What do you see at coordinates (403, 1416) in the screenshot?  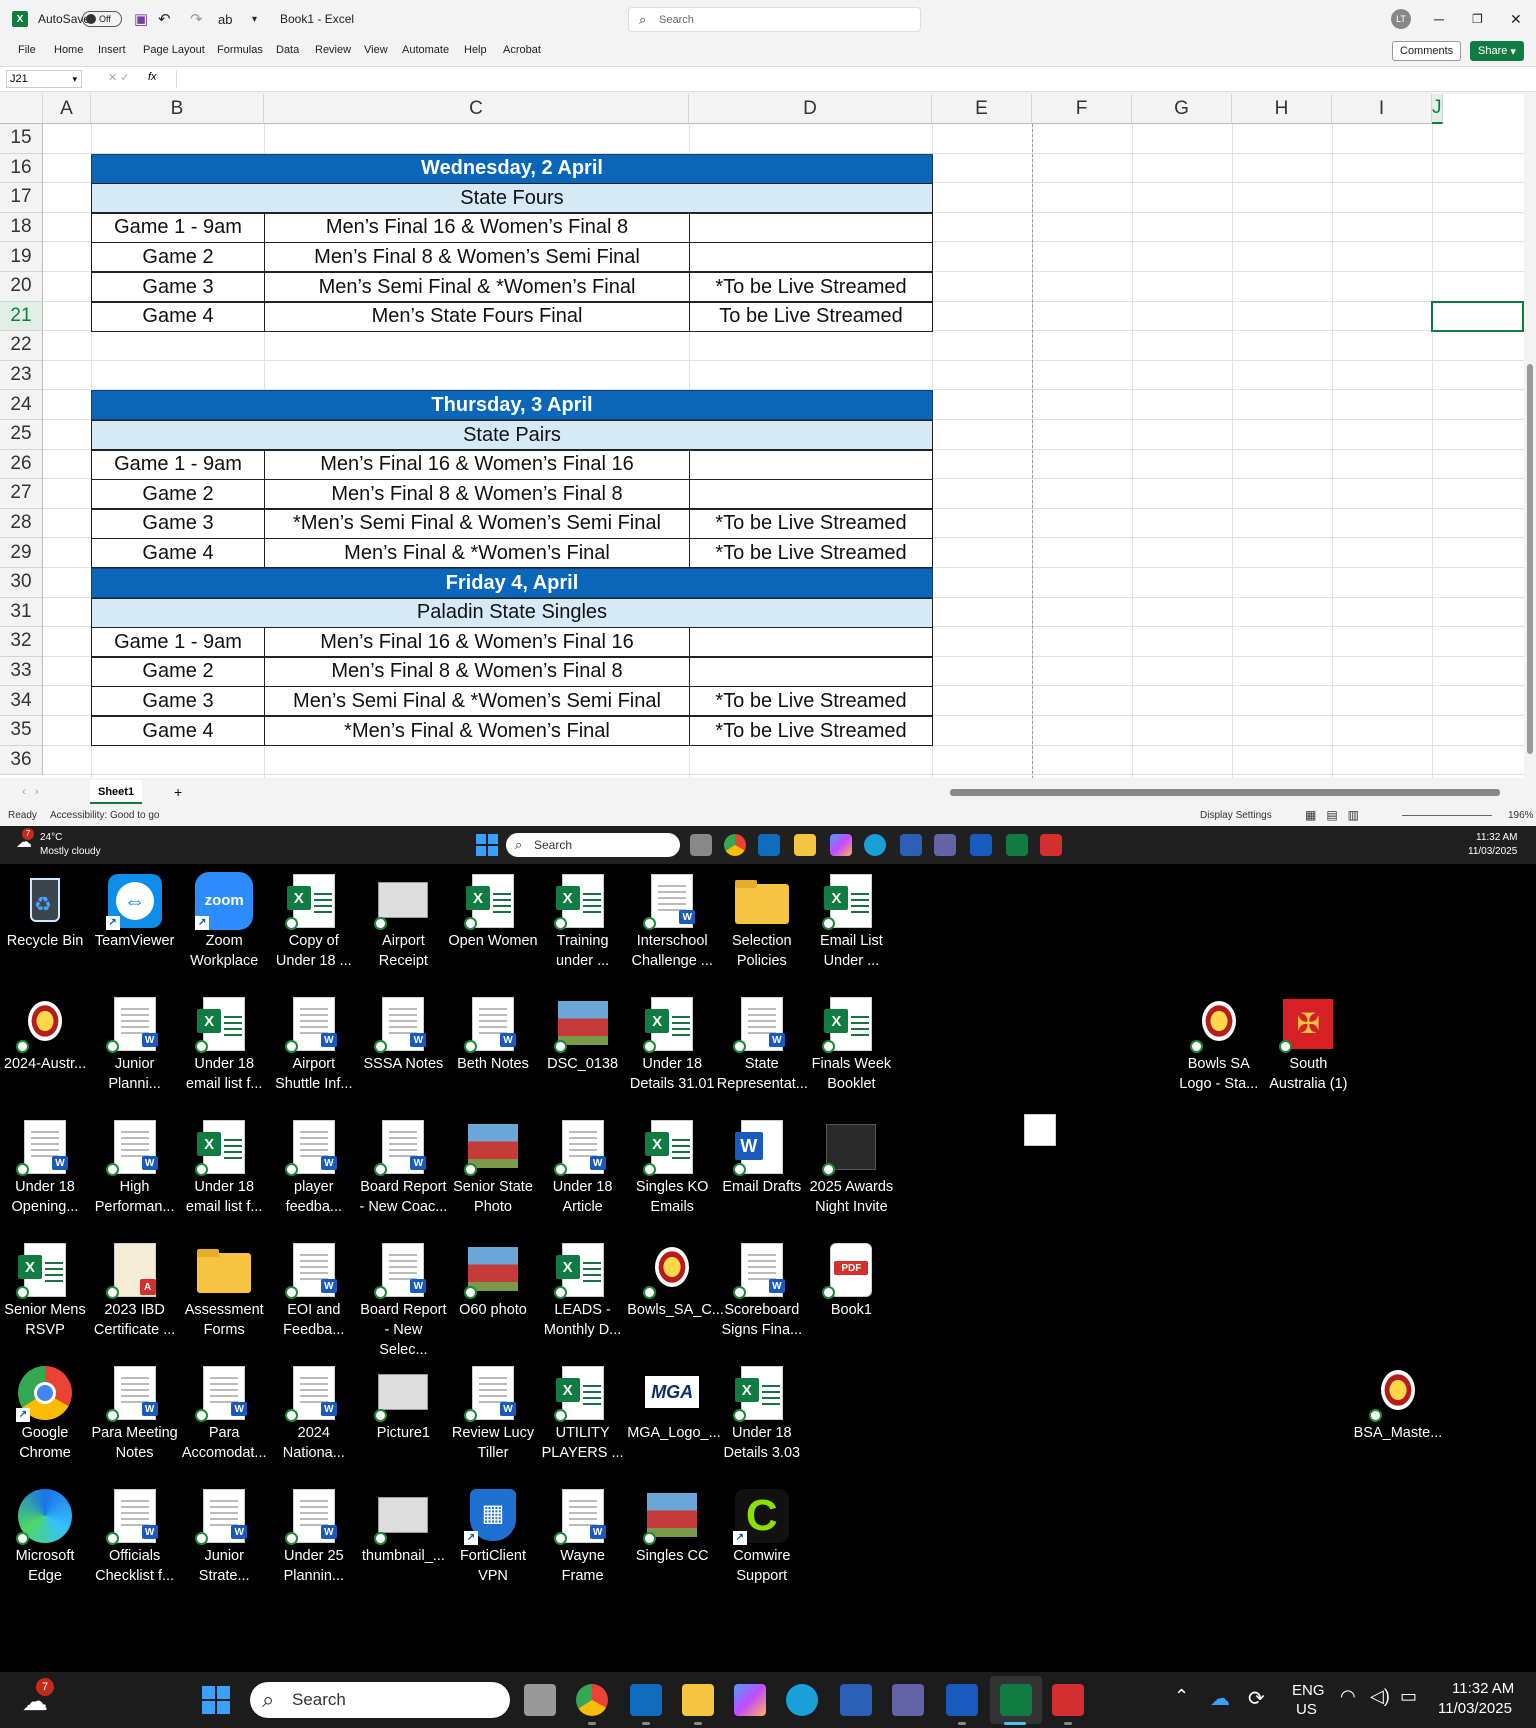 I see `desktop-icon: Picture1` at bounding box center [403, 1416].